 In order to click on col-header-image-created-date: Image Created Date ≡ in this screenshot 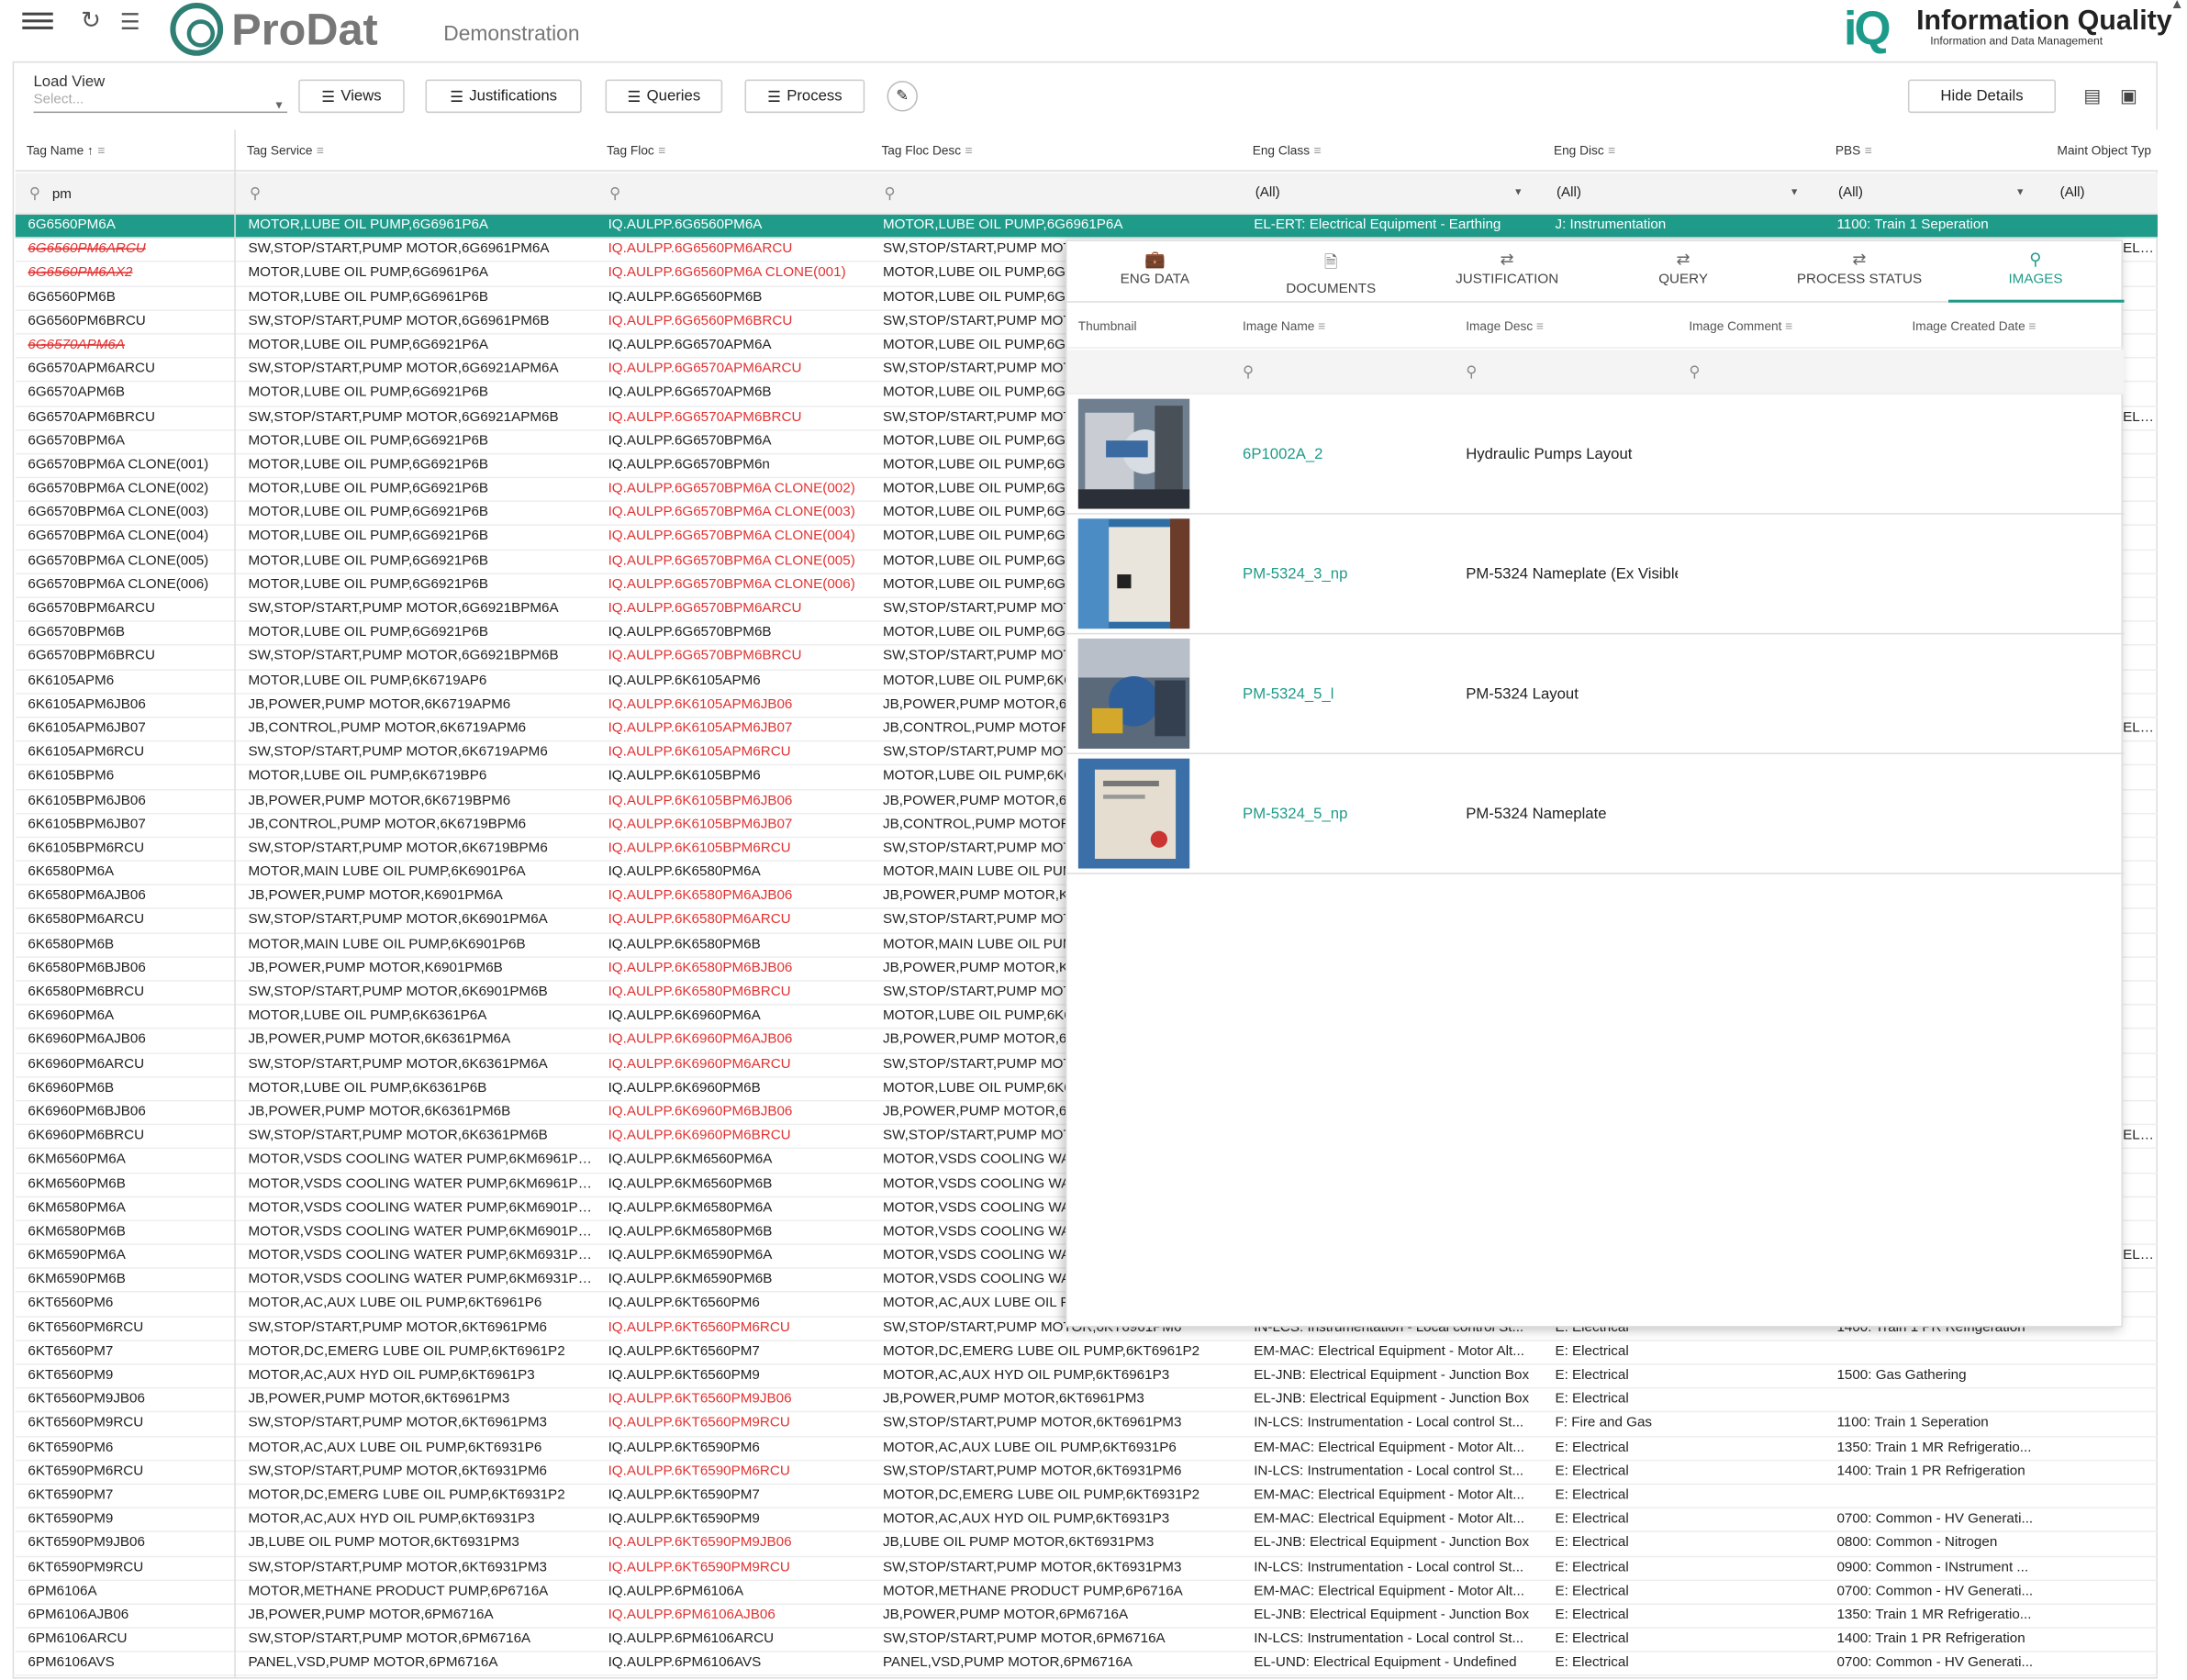, I will do `click(1974, 326)`.